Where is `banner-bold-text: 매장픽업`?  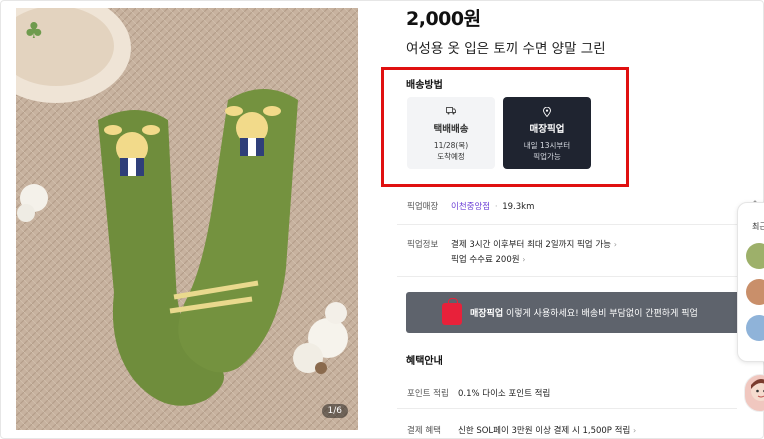 banner-bold-text: 매장픽업 is located at coordinates (487, 314).